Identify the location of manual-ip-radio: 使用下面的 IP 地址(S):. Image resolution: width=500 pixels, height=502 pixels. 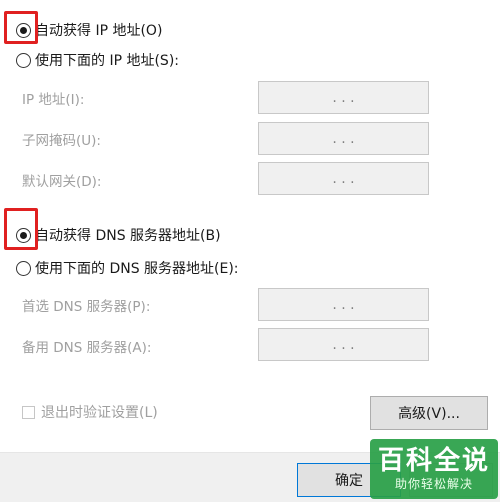
(97, 60).